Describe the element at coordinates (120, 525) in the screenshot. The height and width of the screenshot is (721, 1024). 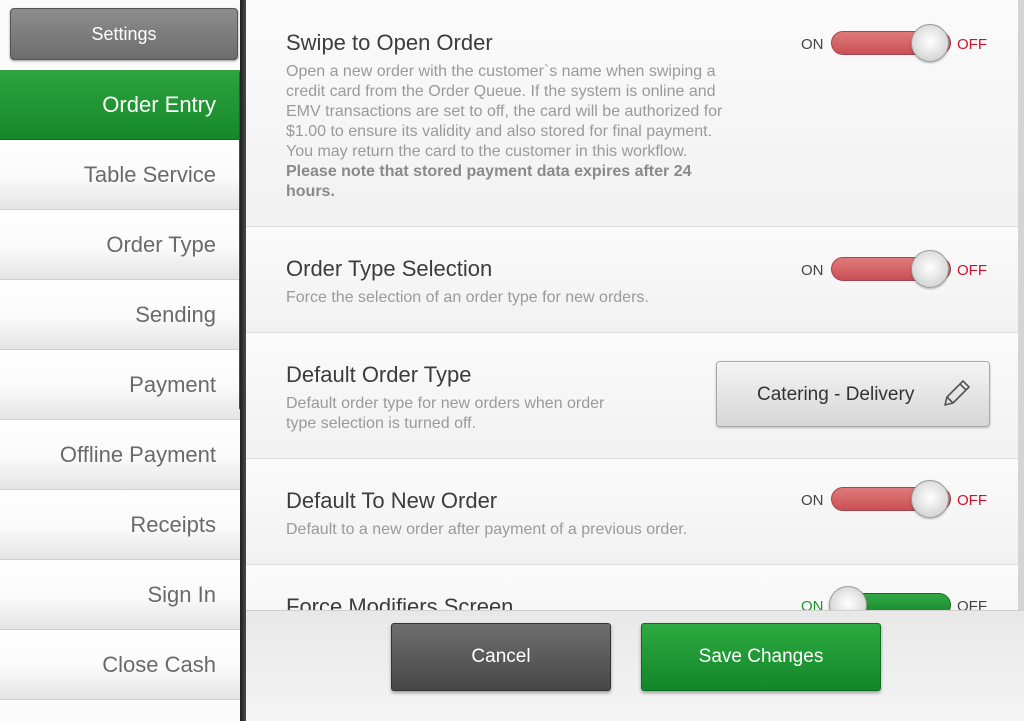
I see `sidebar-item-receipts: Receipts` at that location.